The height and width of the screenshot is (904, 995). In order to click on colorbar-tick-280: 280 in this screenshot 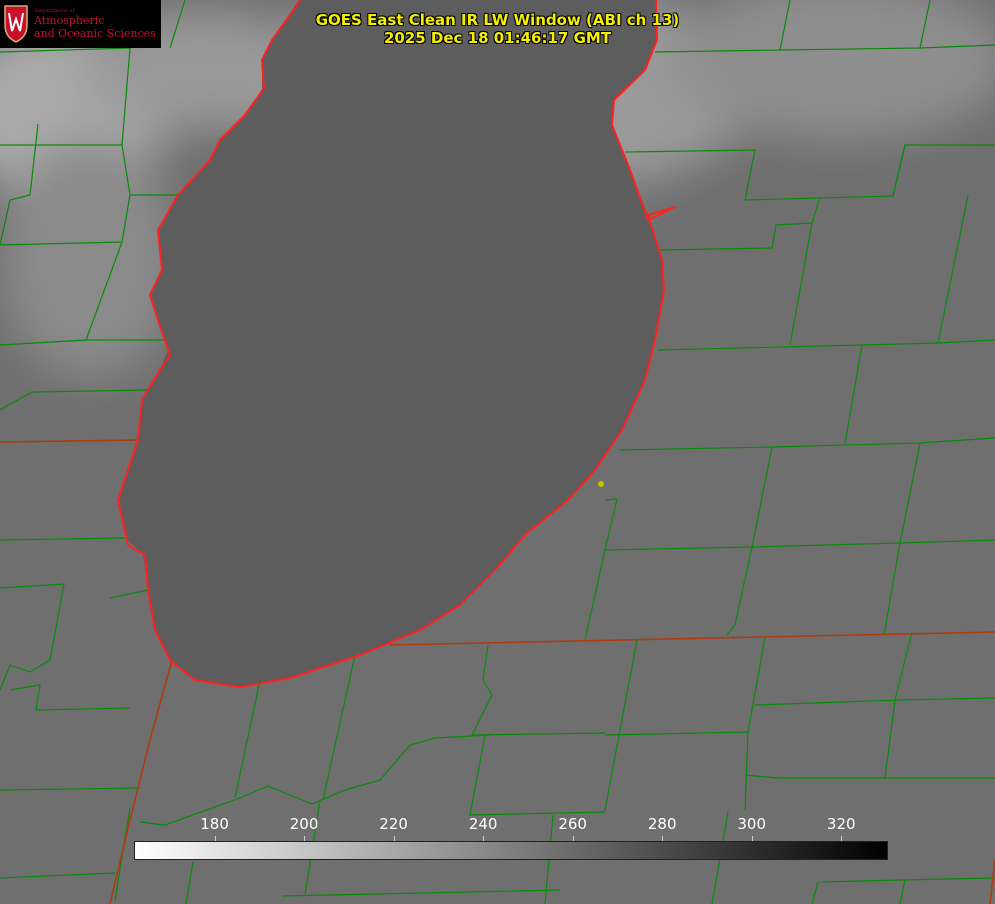, I will do `click(662, 824)`.